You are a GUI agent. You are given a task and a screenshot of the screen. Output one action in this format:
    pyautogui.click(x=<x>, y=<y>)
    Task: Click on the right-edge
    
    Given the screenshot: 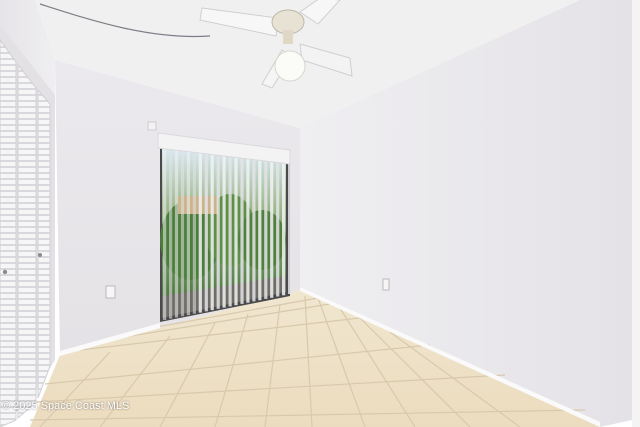 What is the action you would take?
    pyautogui.click(x=636, y=213)
    